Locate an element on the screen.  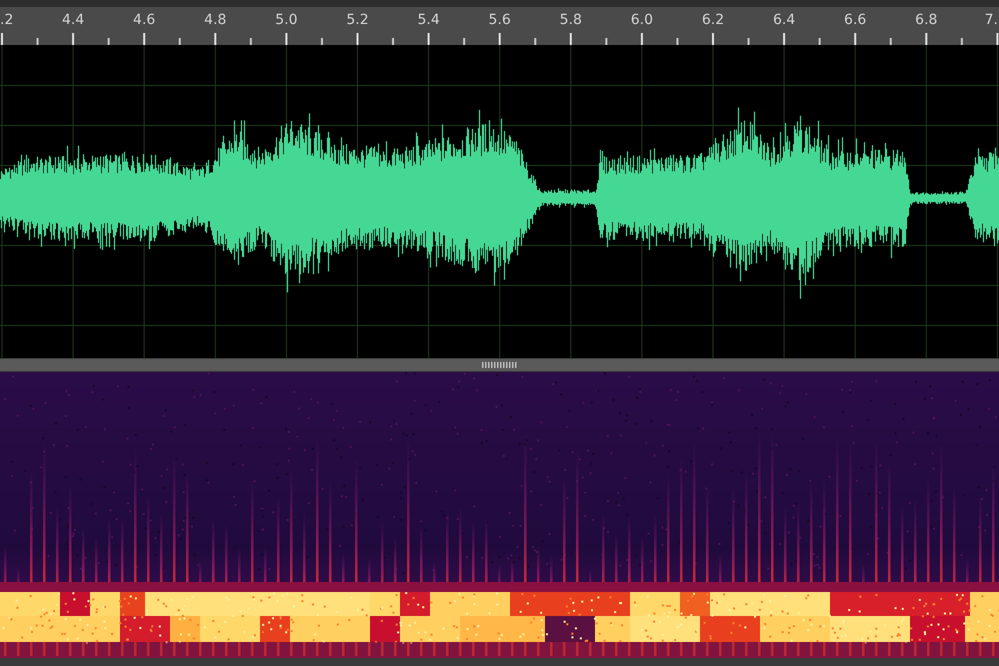
time-label: 4.6 is located at coordinates (144, 20).